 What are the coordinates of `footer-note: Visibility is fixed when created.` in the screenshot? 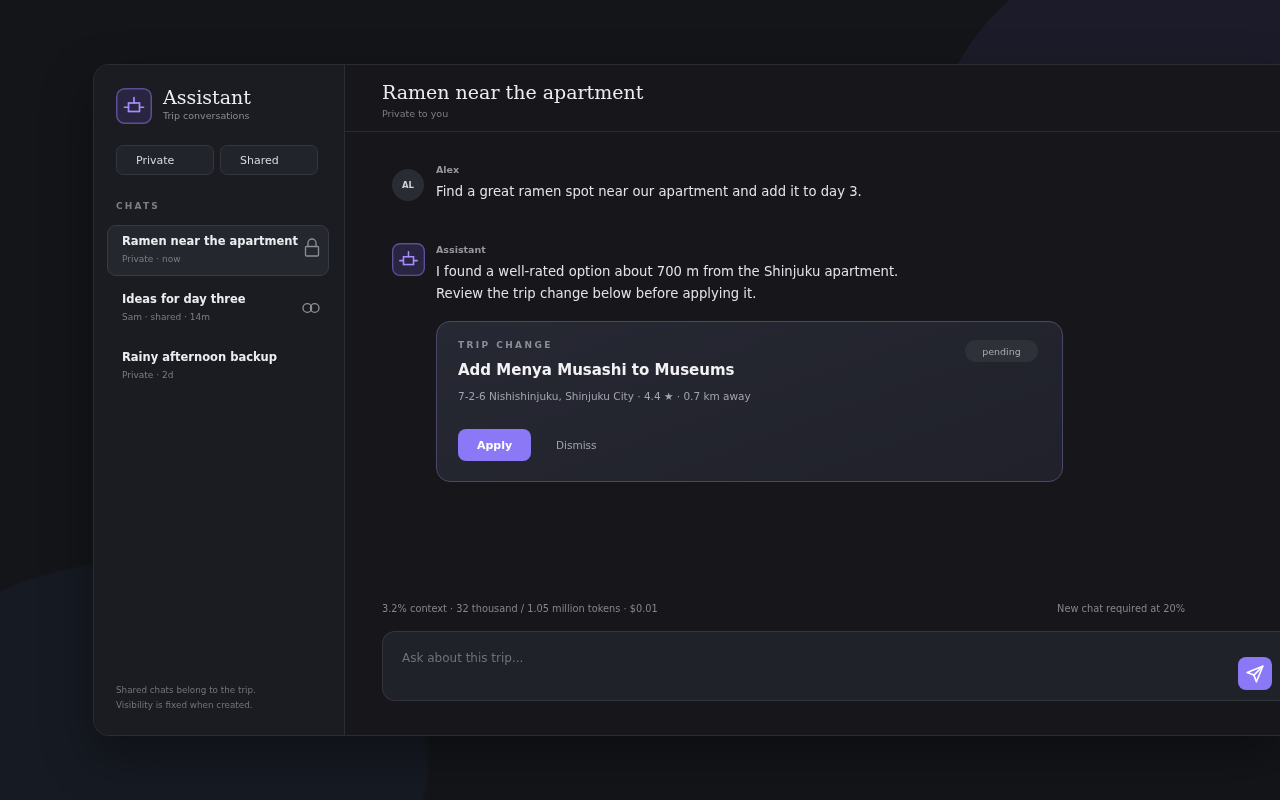 It's located at (185, 705).